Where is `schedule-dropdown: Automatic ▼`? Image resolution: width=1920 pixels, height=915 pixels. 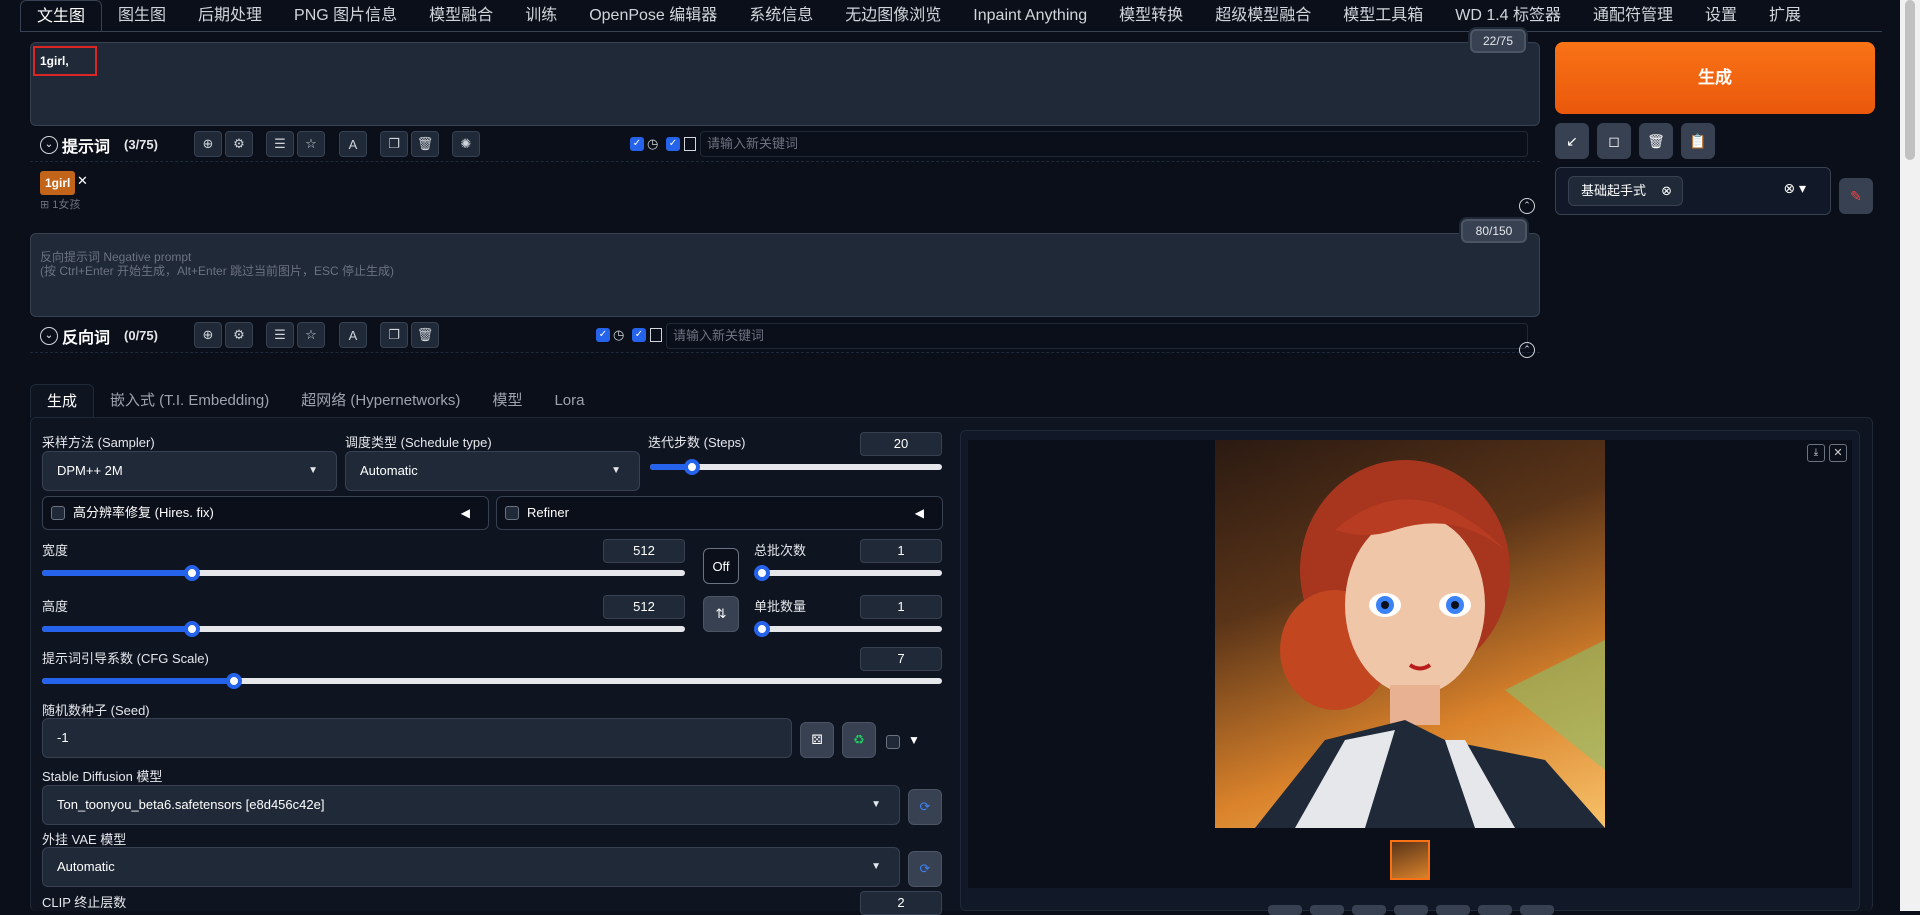 schedule-dropdown: Automatic ▼ is located at coordinates (492, 471).